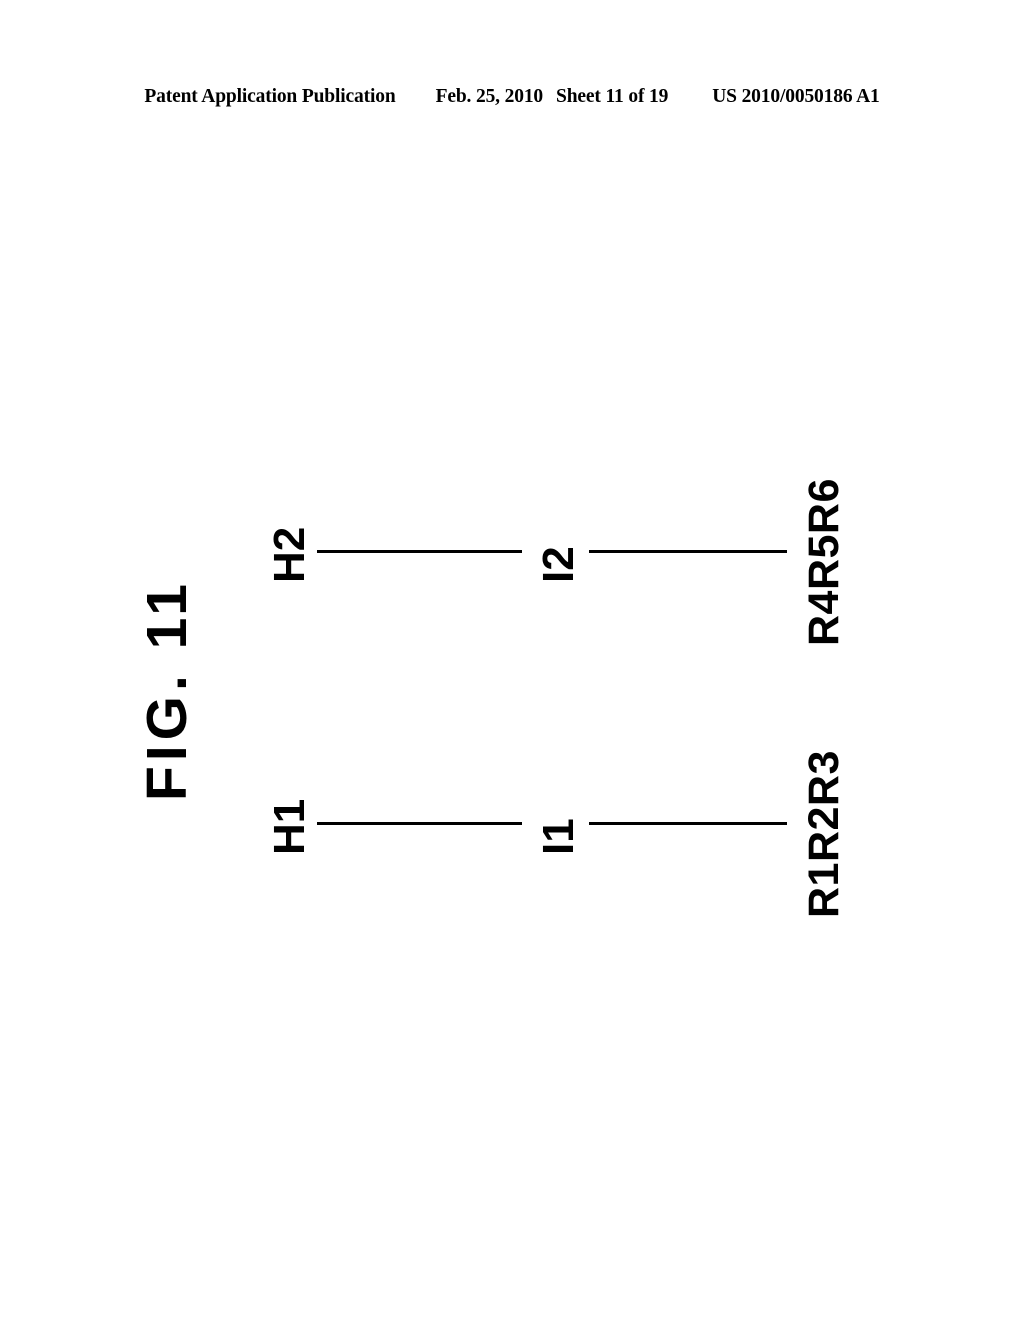 This screenshot has width=1024, height=1320. I want to click on node-label-h1: H1, so click(289, 826).